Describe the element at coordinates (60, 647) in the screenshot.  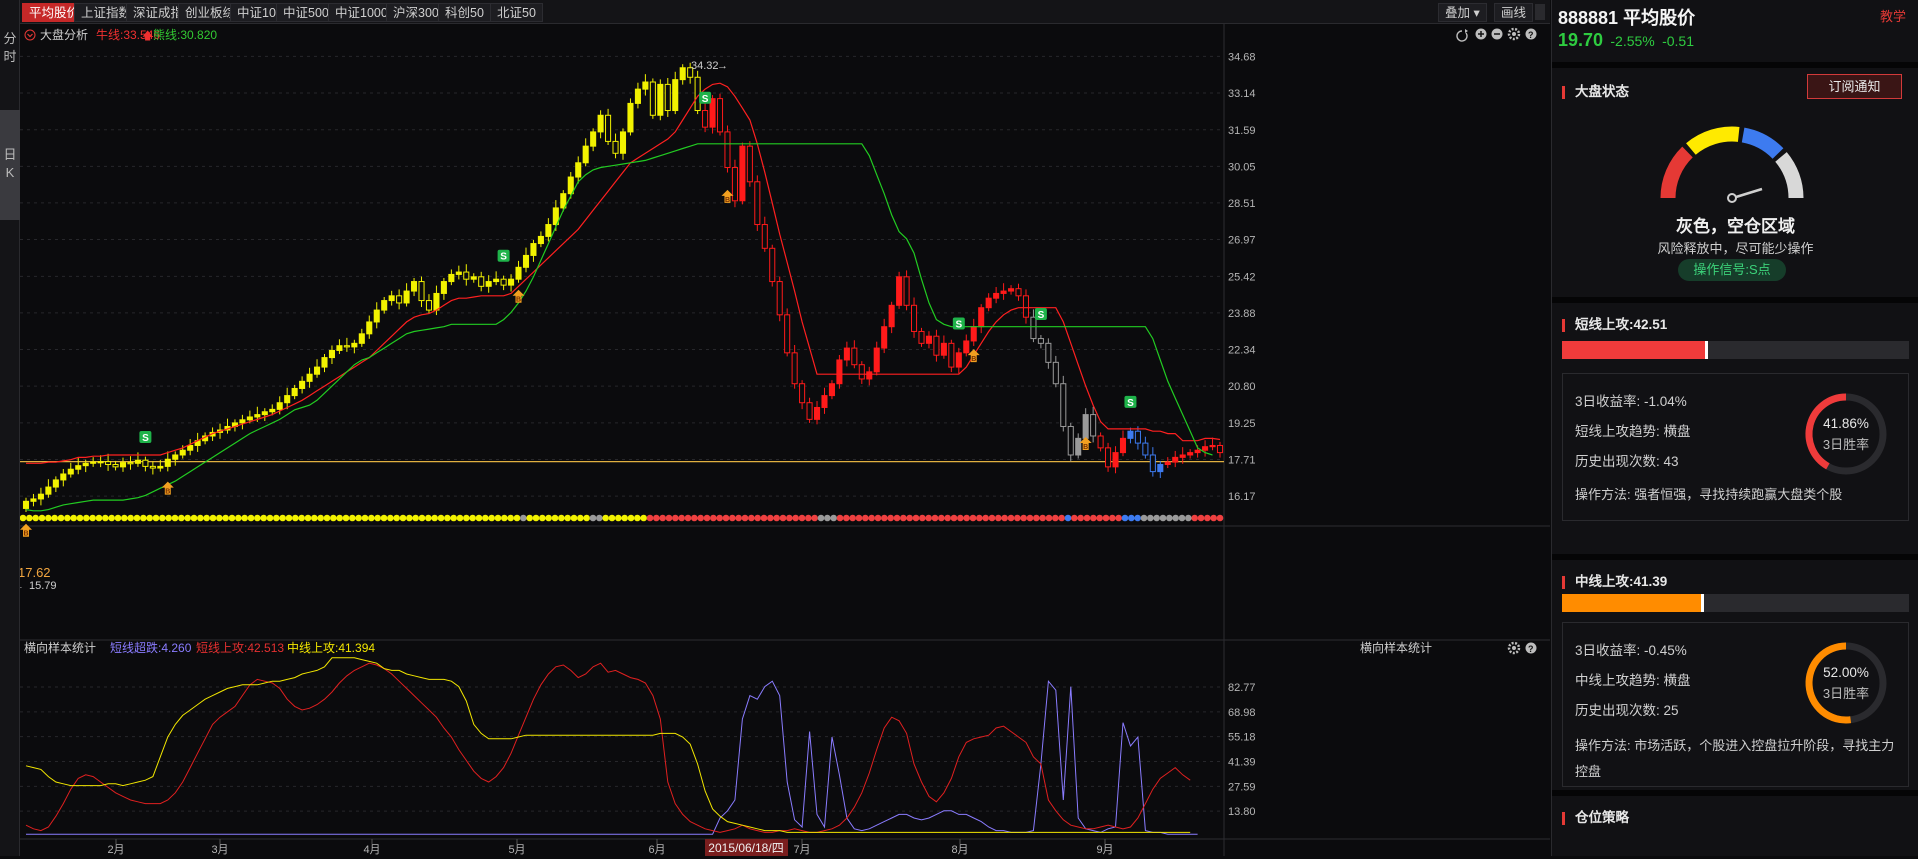
I see `sub-indicator-name: 横向样本统计` at that location.